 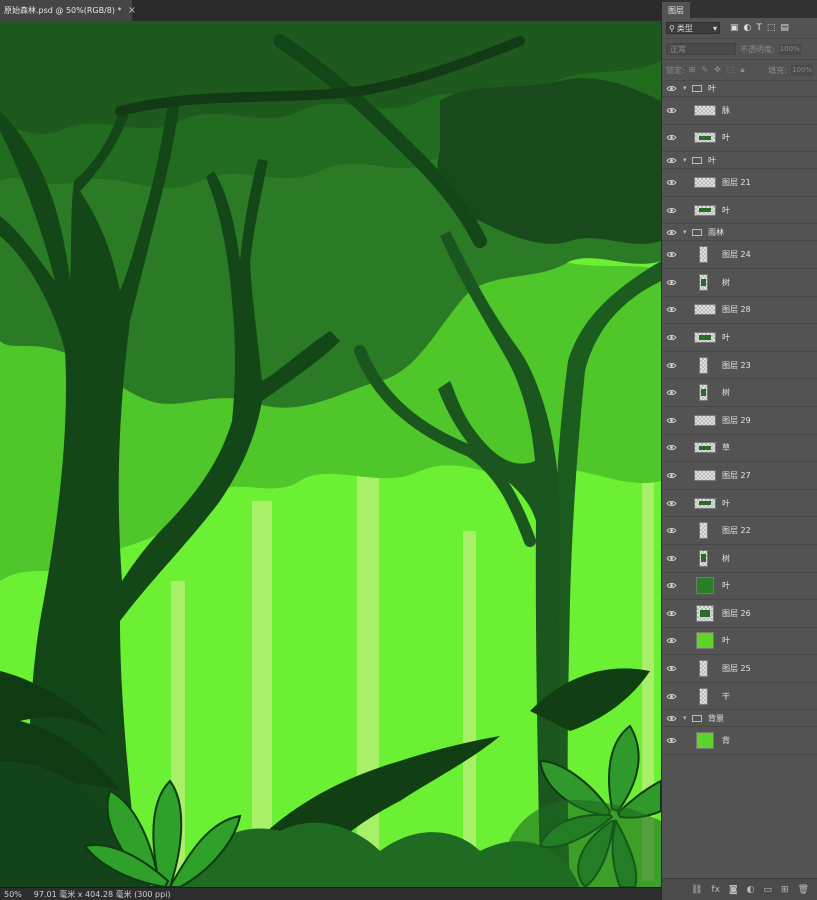 What do you see at coordinates (733, 890) in the screenshot?
I see `mask-icon: ◙` at bounding box center [733, 890].